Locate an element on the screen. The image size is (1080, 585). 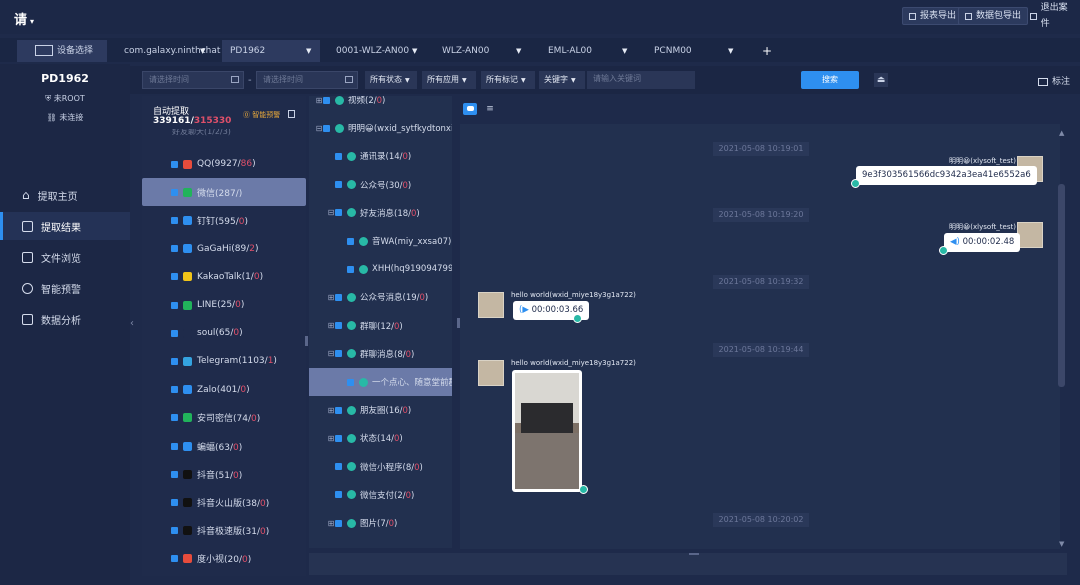
tree-item: 通讯录(14/0) is located at coordinates (380, 156).